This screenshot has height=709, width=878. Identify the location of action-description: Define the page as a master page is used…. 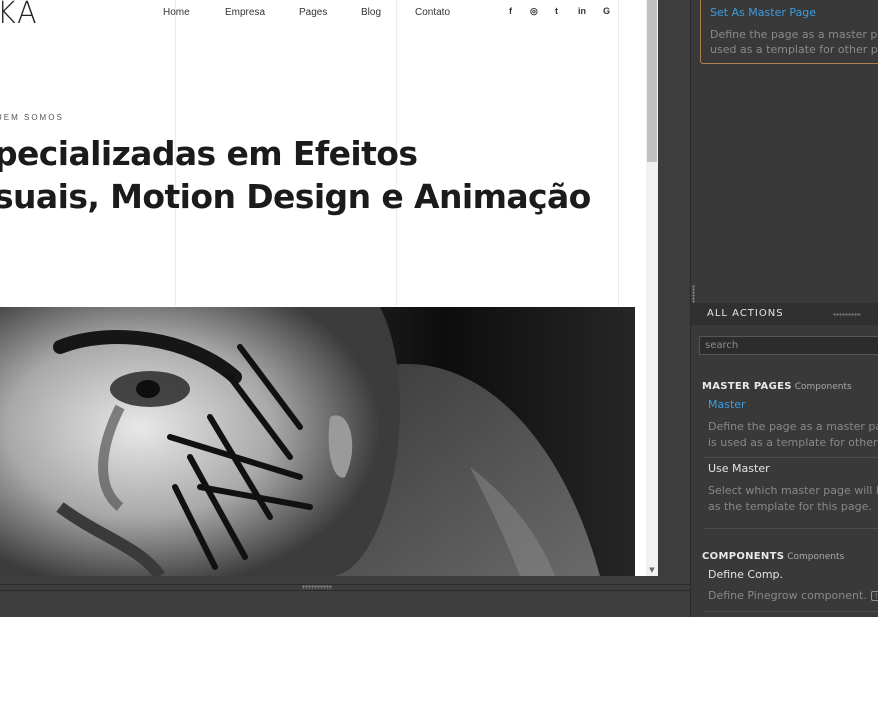
(793, 435).